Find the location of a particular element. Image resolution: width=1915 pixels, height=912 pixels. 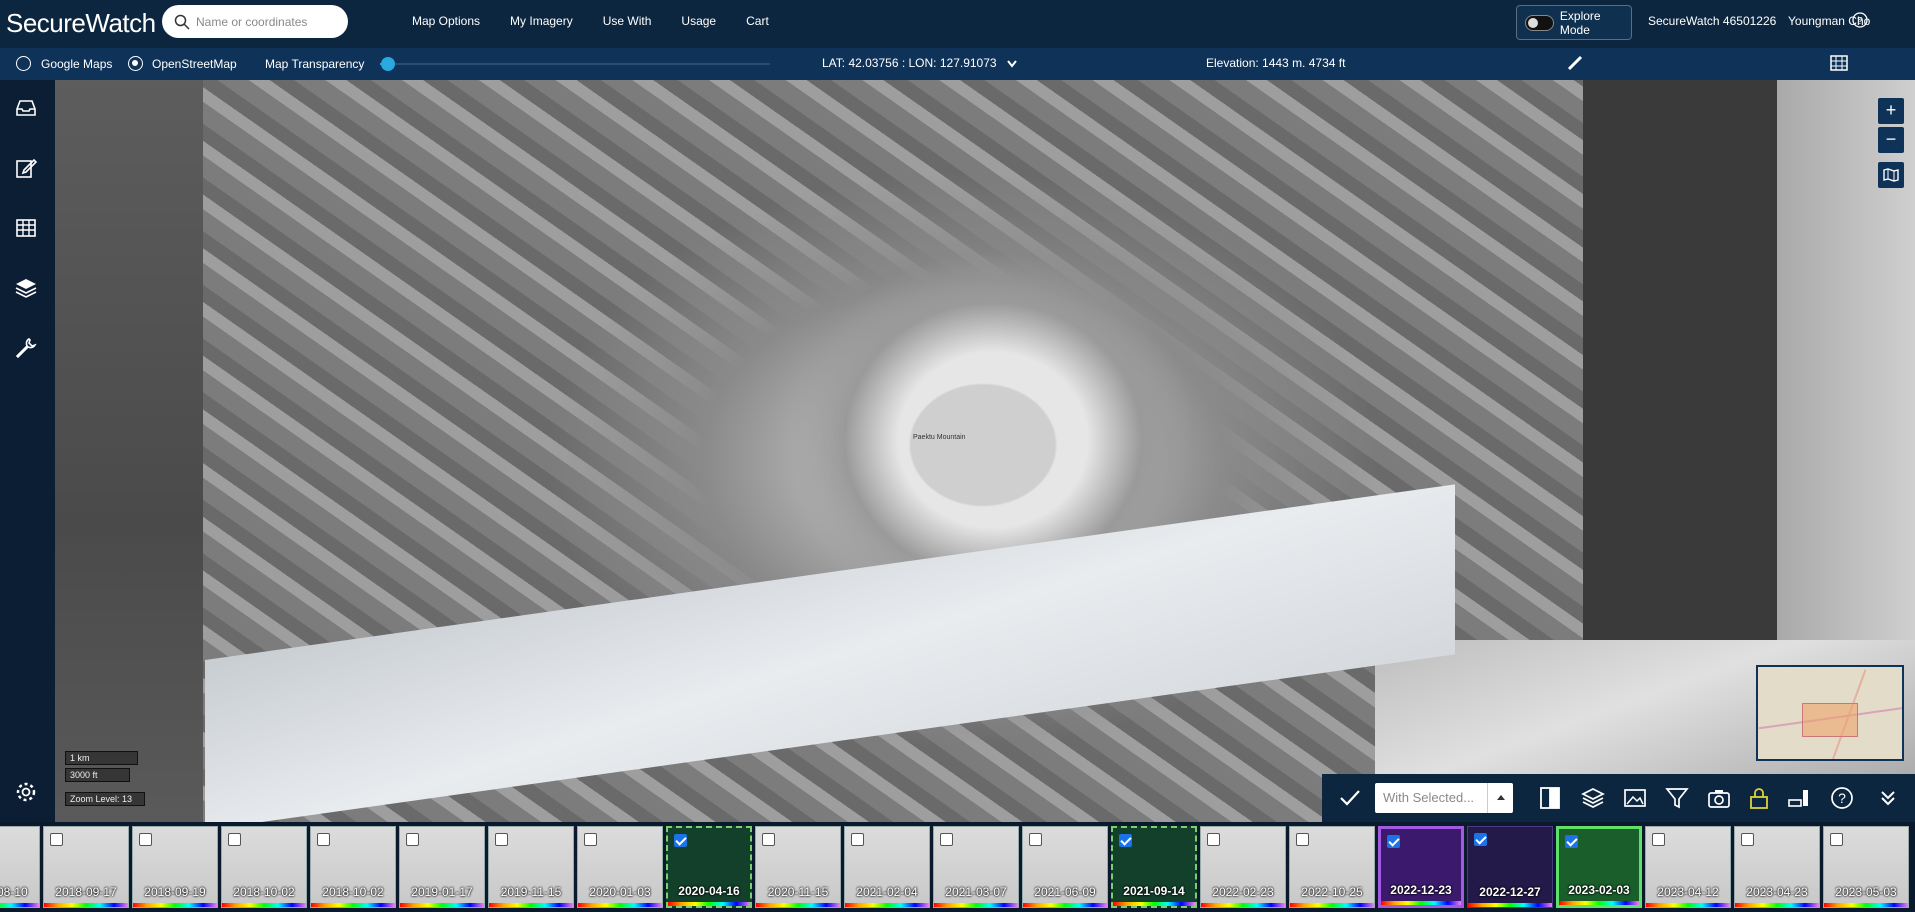

thumbnail-date: 2021-06-09 is located at coordinates (1065, 892).